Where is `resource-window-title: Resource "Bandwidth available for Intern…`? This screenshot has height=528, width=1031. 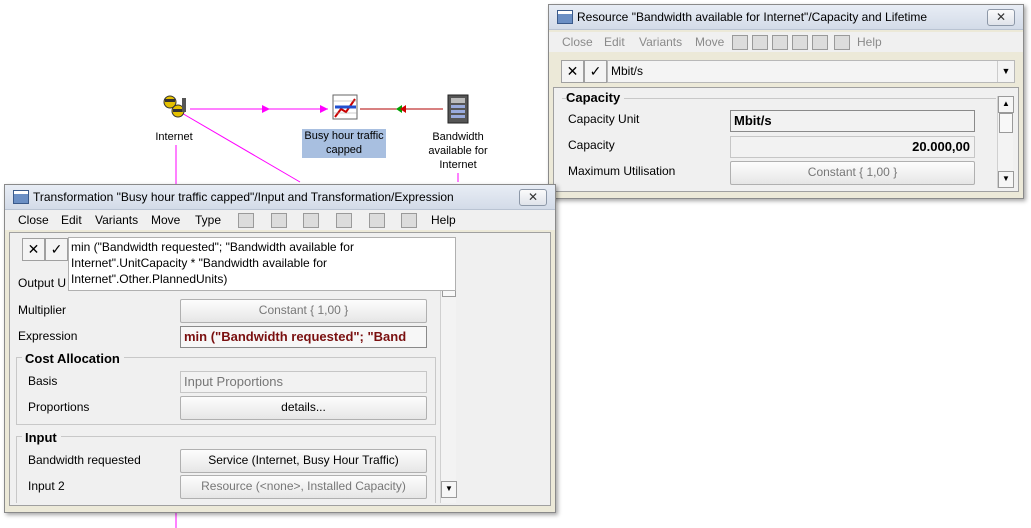 resource-window-title: Resource "Bandwidth available for Intern… is located at coordinates (752, 17).